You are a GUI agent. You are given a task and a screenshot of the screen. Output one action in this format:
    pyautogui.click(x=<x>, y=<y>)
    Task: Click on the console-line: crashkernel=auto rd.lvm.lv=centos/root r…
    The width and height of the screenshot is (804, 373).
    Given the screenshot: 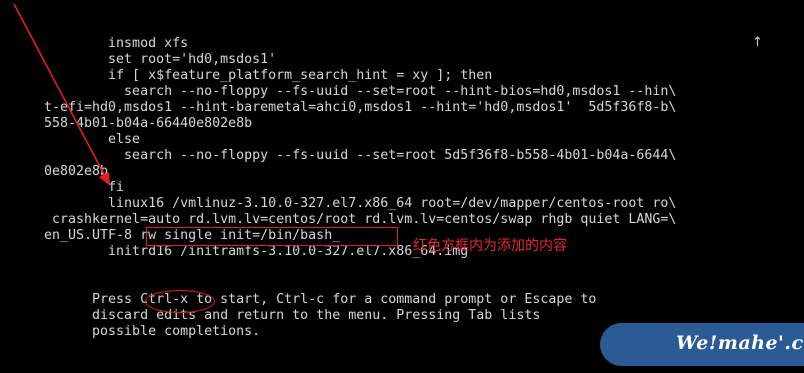 What is the action you would take?
    pyautogui.click(x=360, y=219)
    